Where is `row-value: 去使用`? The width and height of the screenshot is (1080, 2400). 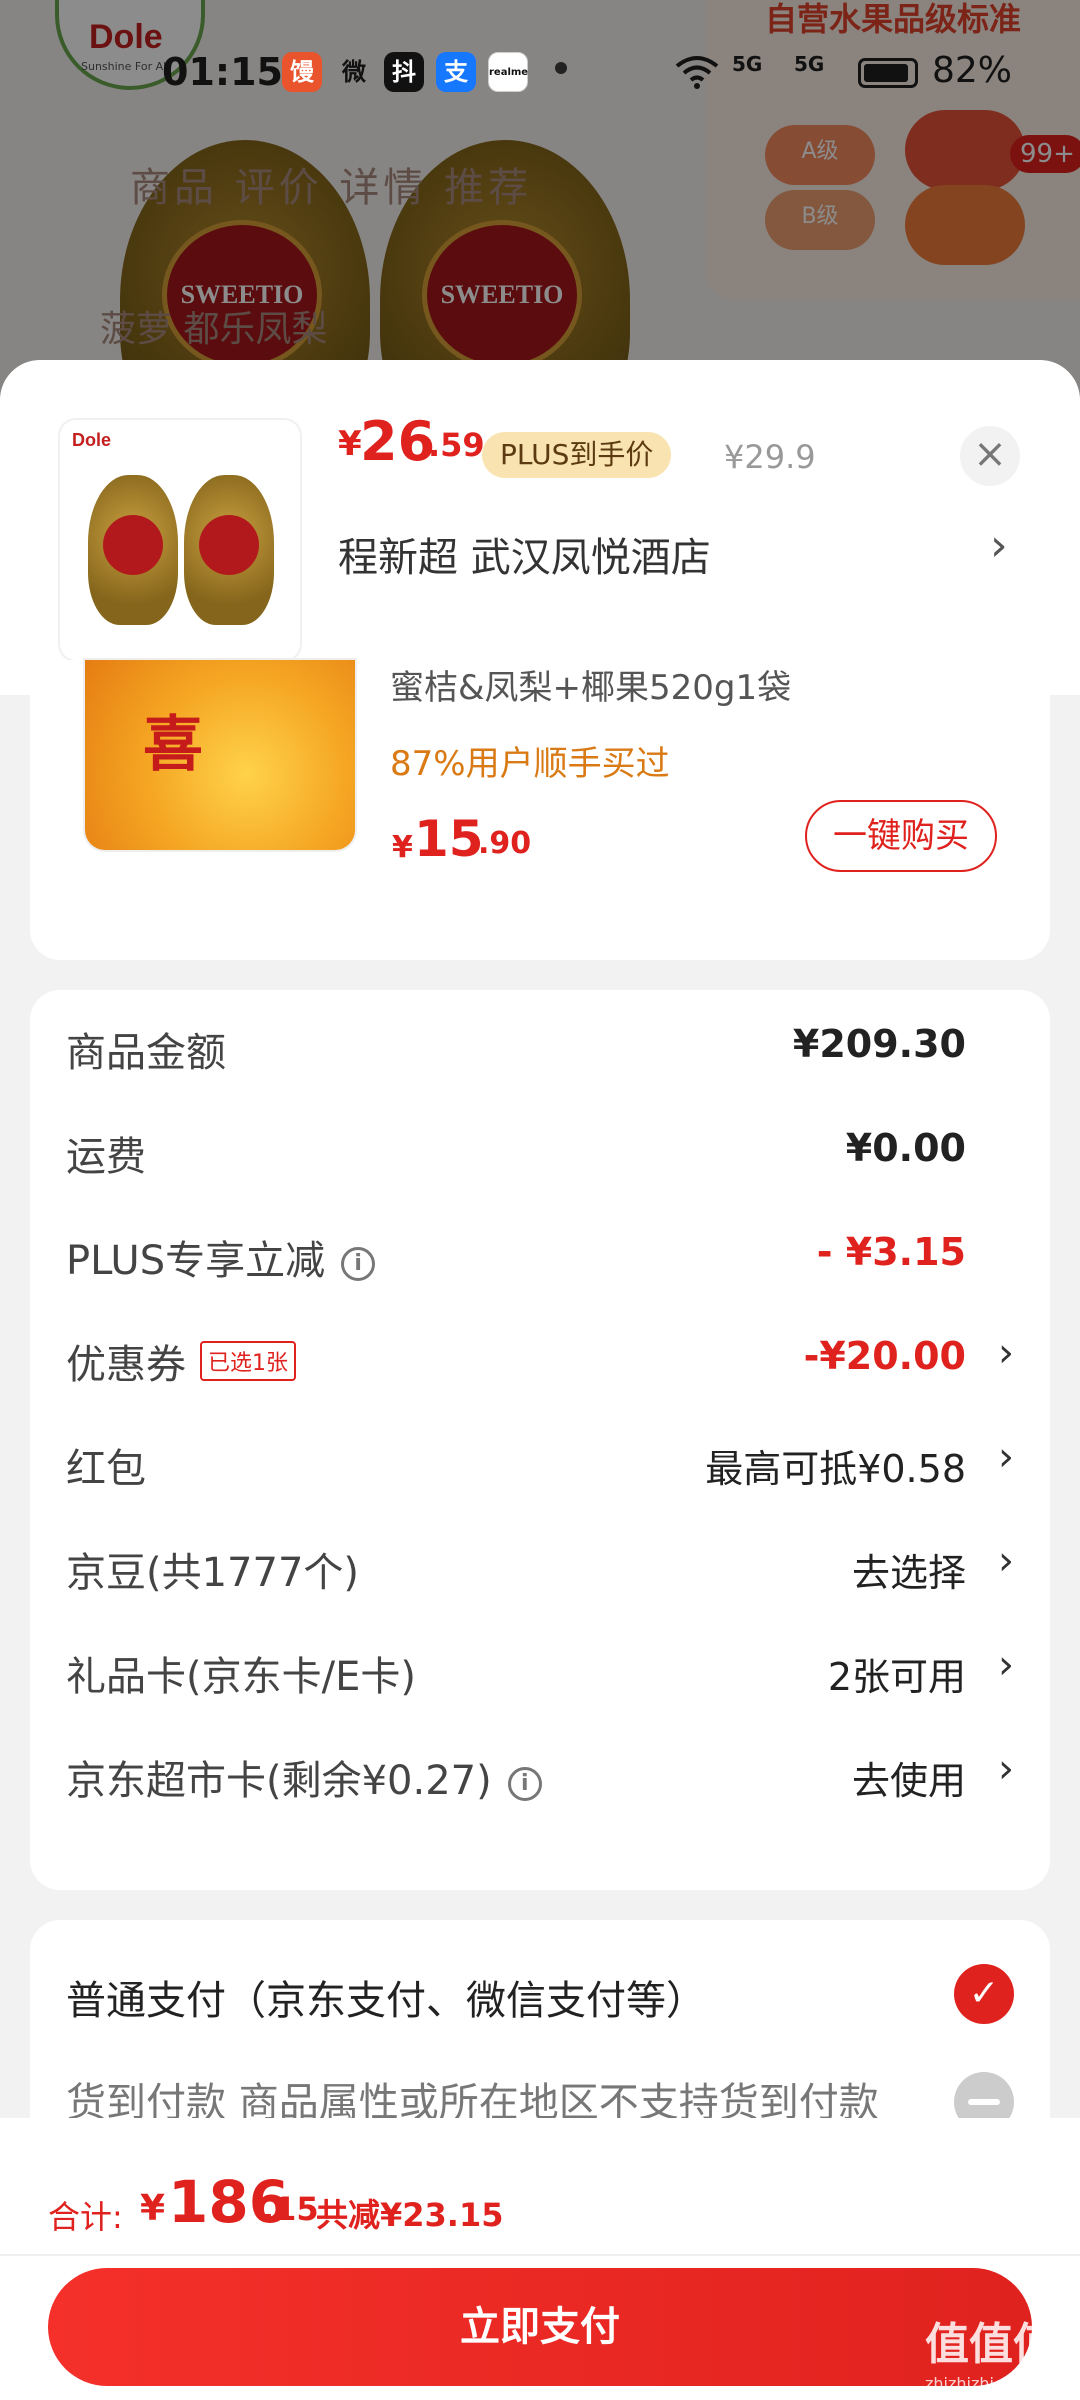
row-value: 去使用 is located at coordinates (908, 1781).